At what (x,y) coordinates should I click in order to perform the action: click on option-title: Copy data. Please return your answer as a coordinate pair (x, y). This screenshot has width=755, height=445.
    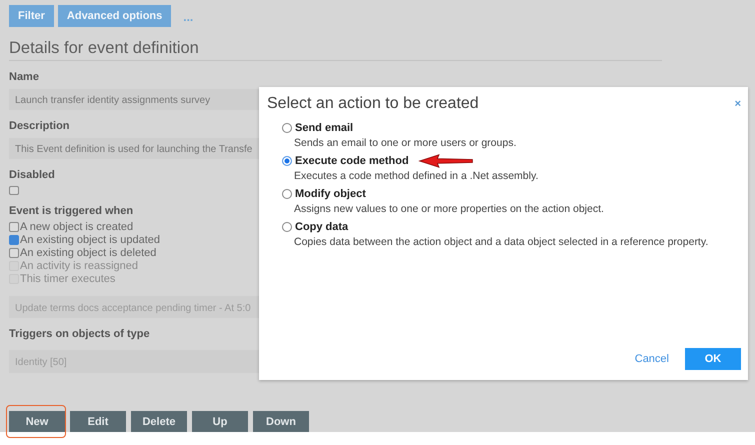
    Looking at the image, I should click on (321, 227).